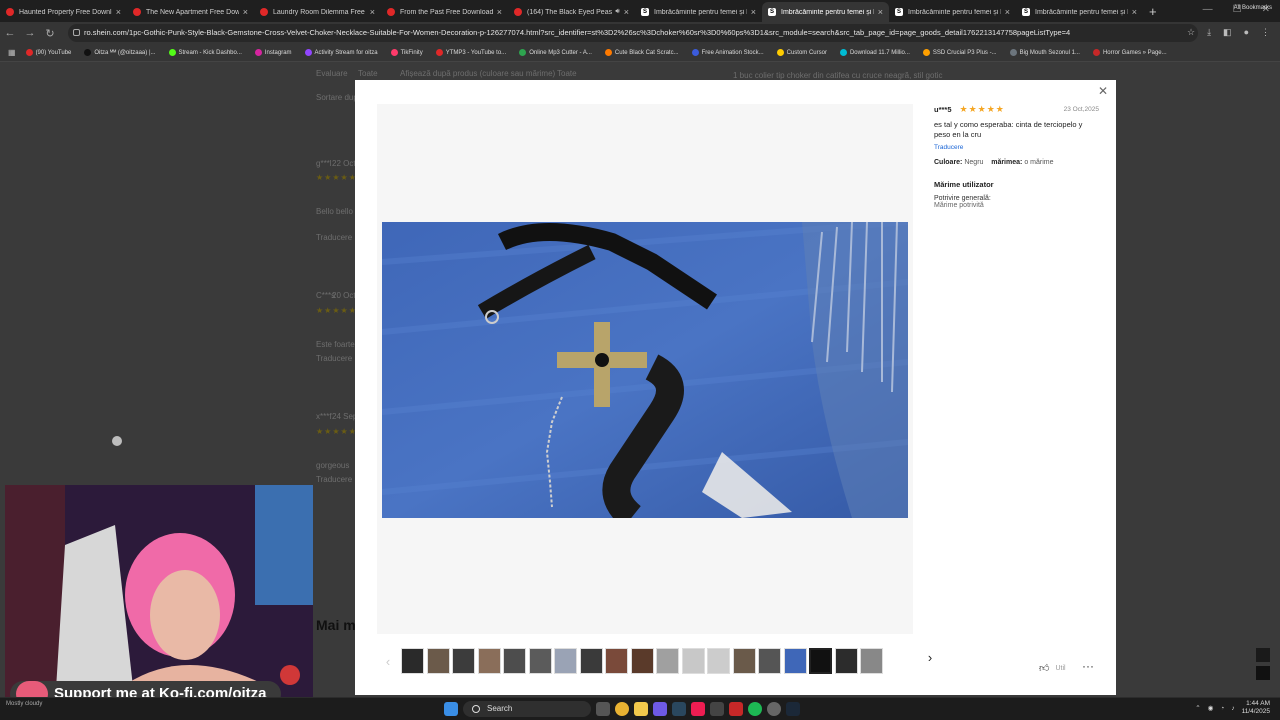 The width and height of the screenshot is (1280, 720). I want to click on bookmark-item: Instagram, so click(273, 52).